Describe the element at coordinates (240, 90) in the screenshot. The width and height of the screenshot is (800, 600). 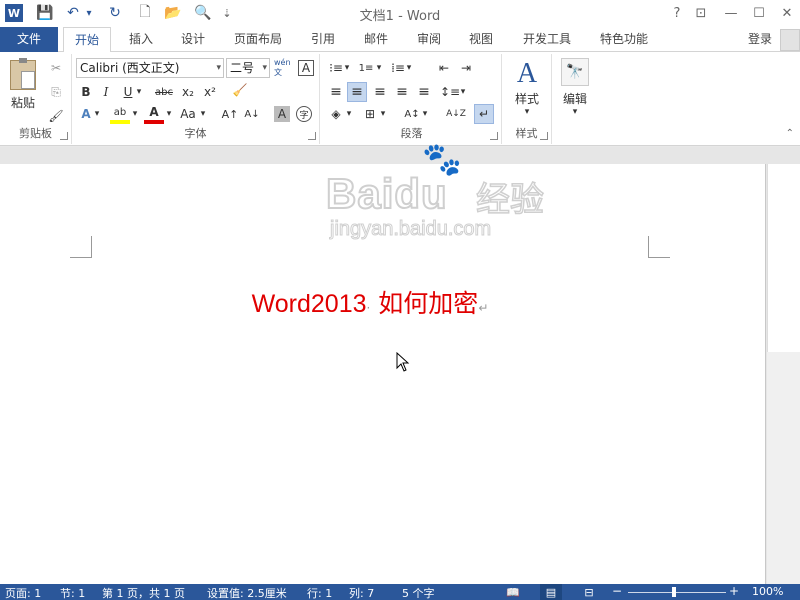
I see `clear-formatting-icon: 🧹` at that location.